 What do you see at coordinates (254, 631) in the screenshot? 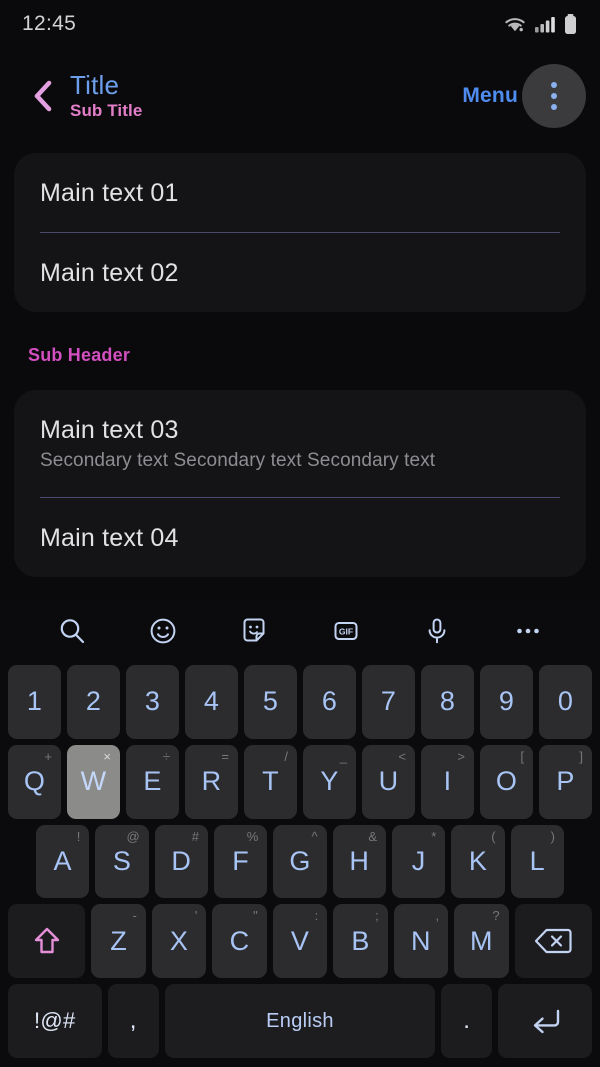
I see `sticker-icon` at bounding box center [254, 631].